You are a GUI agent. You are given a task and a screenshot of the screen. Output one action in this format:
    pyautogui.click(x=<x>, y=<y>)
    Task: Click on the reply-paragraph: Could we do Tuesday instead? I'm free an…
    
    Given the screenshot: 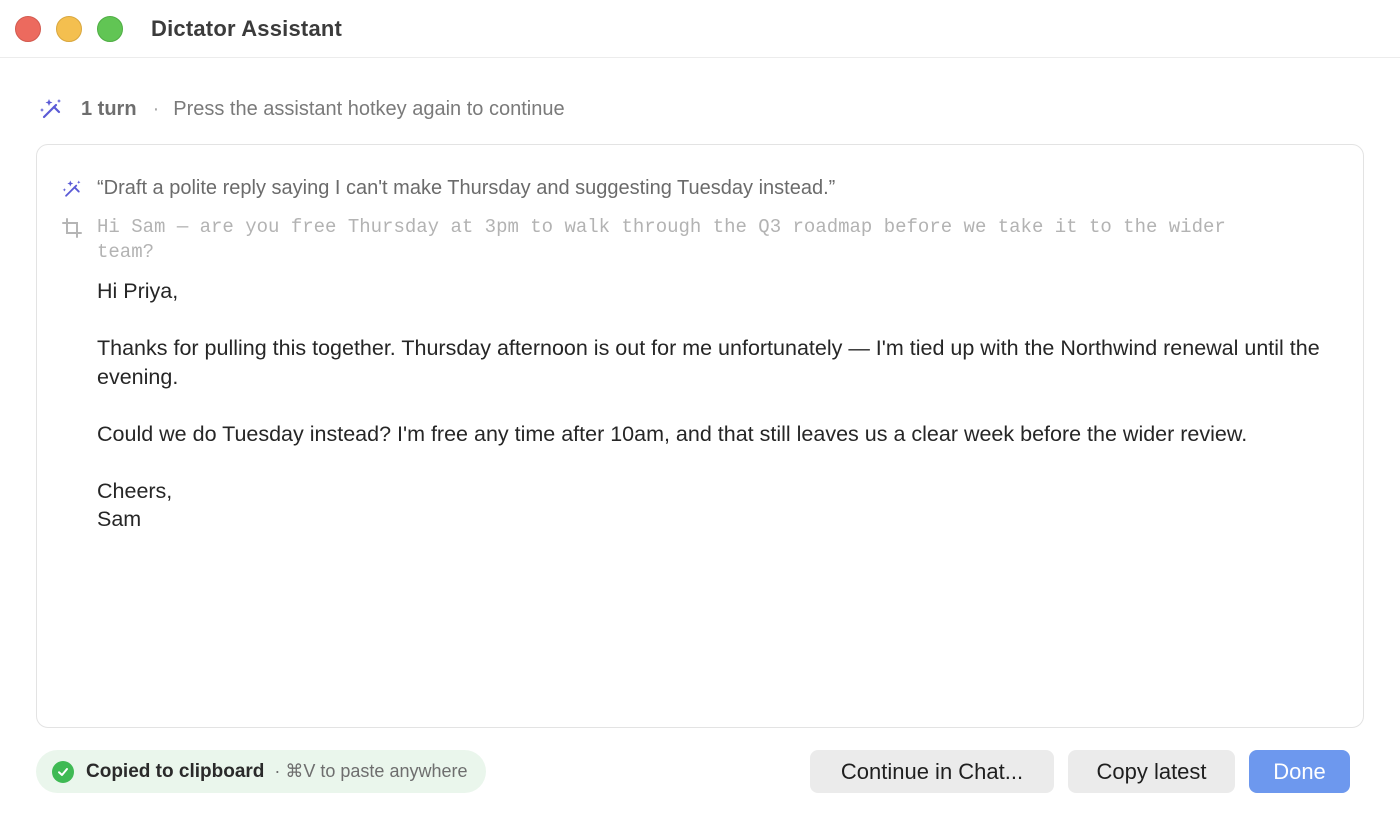 What is the action you would take?
    pyautogui.click(x=672, y=433)
    